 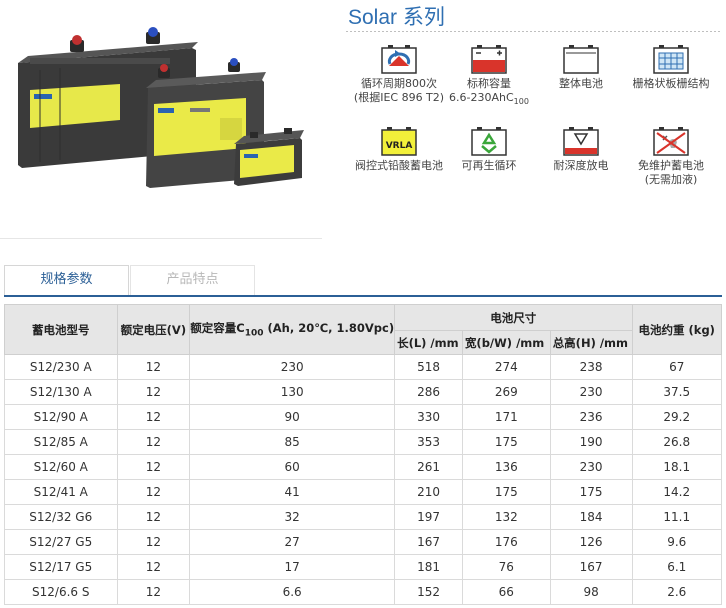 I want to click on cell-model: S12/85 A, so click(x=61, y=442).